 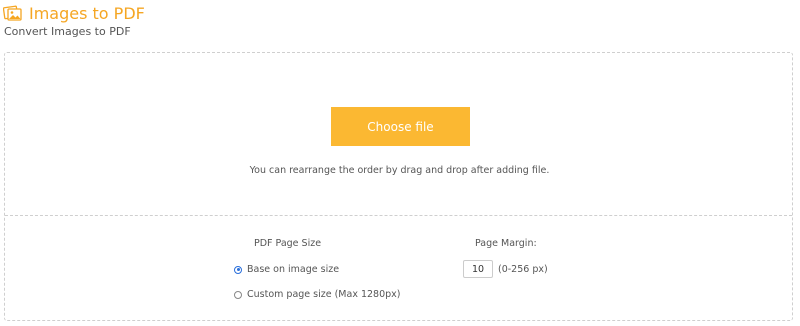 What do you see at coordinates (288, 243) in the screenshot?
I see `page-size-label: PDF Page Size` at bounding box center [288, 243].